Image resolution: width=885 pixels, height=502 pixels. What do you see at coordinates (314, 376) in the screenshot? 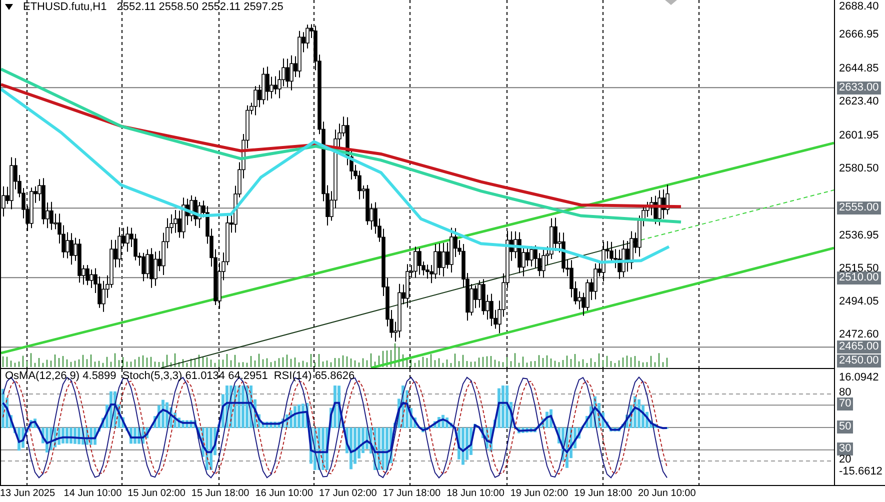
I see `indicator-label: RSI(14) 65.8626` at bounding box center [314, 376].